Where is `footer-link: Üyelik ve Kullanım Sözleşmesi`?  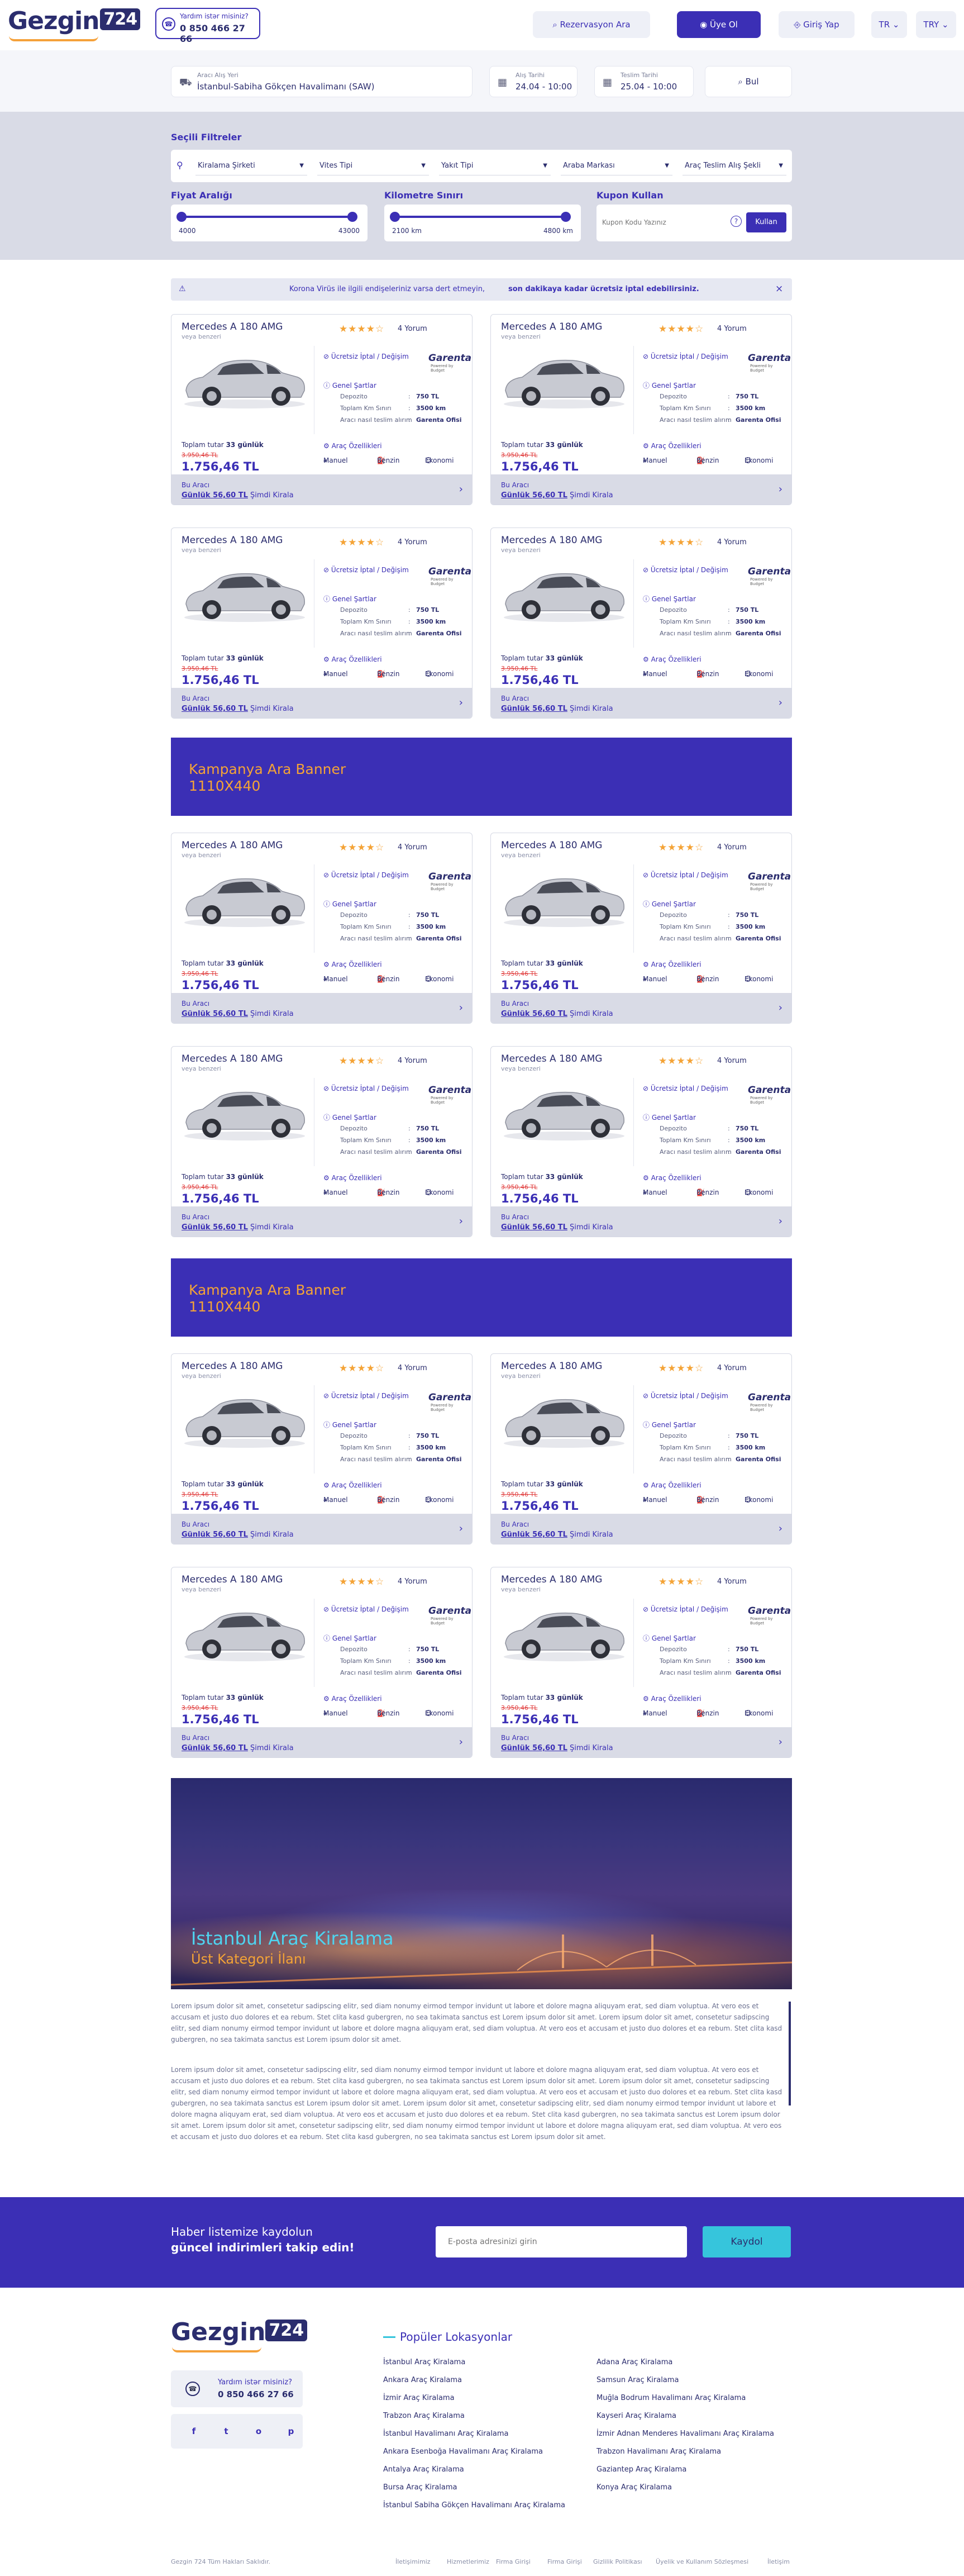 footer-link: Üyelik ve Kullanım Sözleşmesi is located at coordinates (702, 2562).